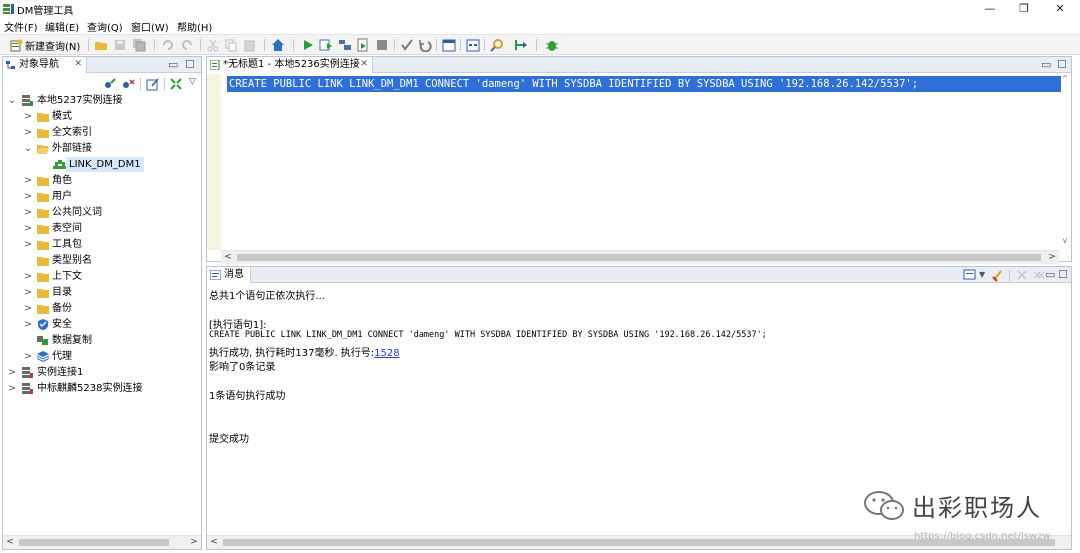 The image size is (1080, 553). Describe the element at coordinates (120, 45) in the screenshot. I see `save-icon` at that location.